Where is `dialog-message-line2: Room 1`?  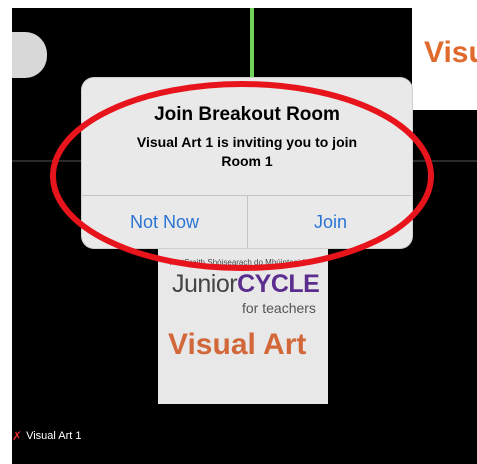
dialog-message-line2: Room 1 is located at coordinates (247, 161).